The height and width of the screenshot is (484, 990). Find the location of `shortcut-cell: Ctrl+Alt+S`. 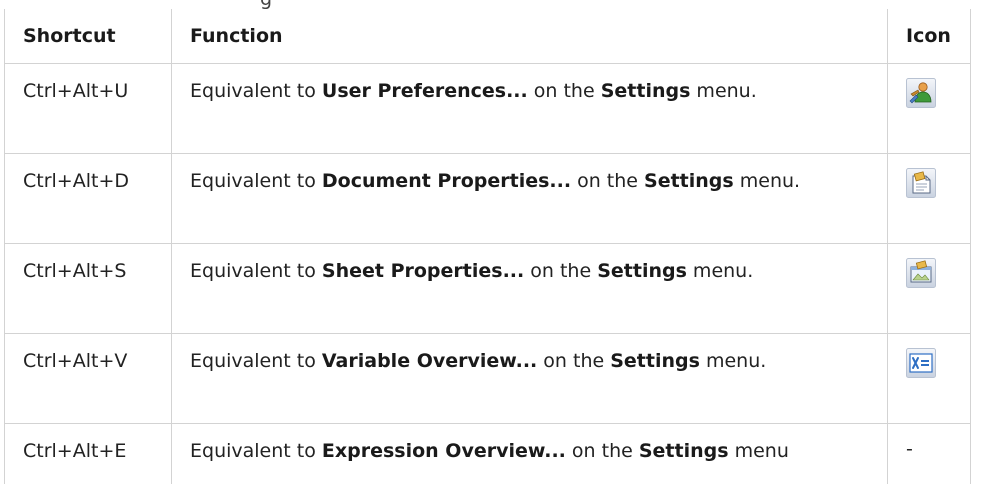

shortcut-cell: Ctrl+Alt+S is located at coordinates (88, 289).